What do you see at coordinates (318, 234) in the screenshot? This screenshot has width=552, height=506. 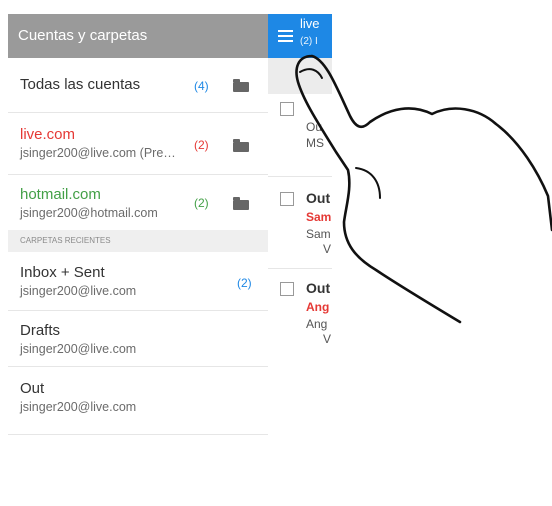 I see `message-preview: Sam` at bounding box center [318, 234].